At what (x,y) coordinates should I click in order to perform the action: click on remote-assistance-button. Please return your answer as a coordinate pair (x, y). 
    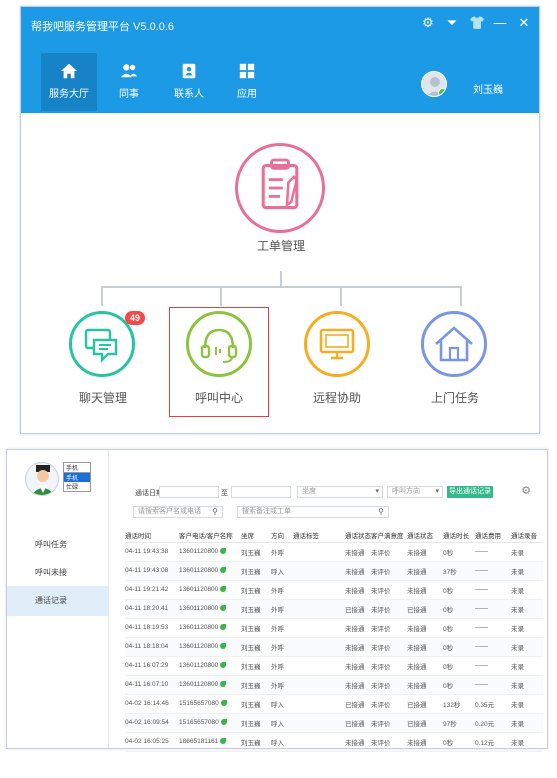
    Looking at the image, I should click on (337, 344).